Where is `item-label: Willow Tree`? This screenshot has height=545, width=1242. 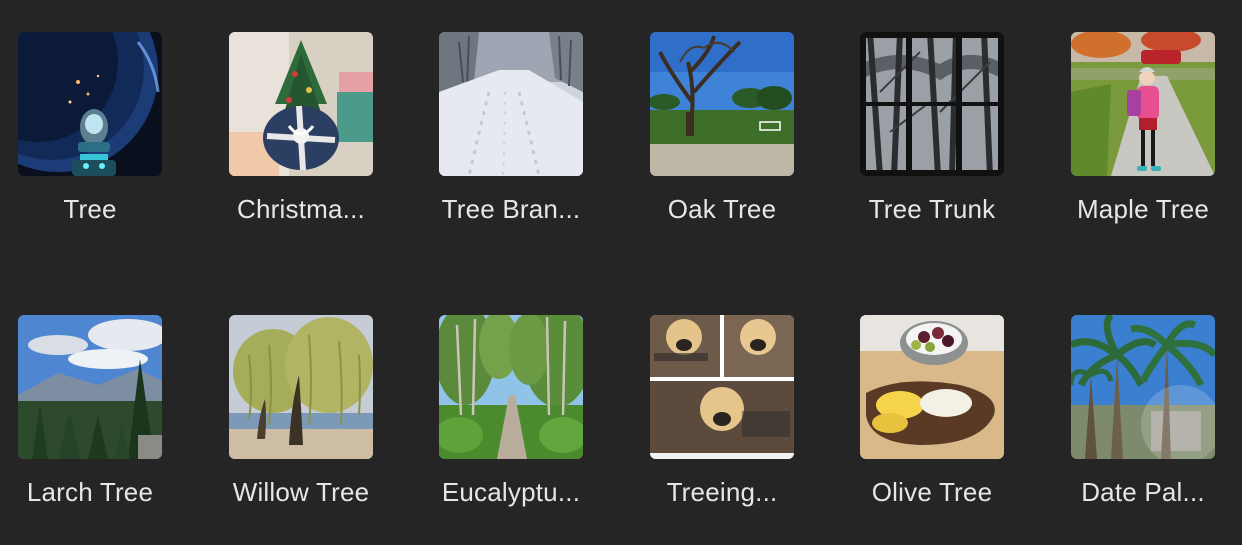 item-label: Willow Tree is located at coordinates (301, 492).